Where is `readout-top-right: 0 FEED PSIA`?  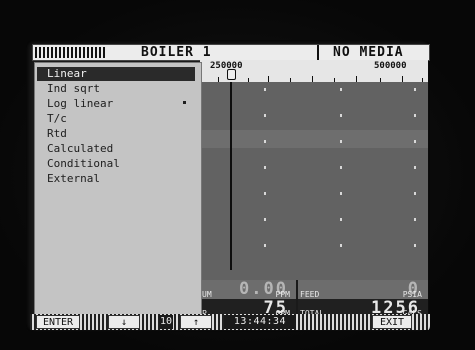
readout-top-right: 0 FEED PSIA is located at coordinates (363, 289).